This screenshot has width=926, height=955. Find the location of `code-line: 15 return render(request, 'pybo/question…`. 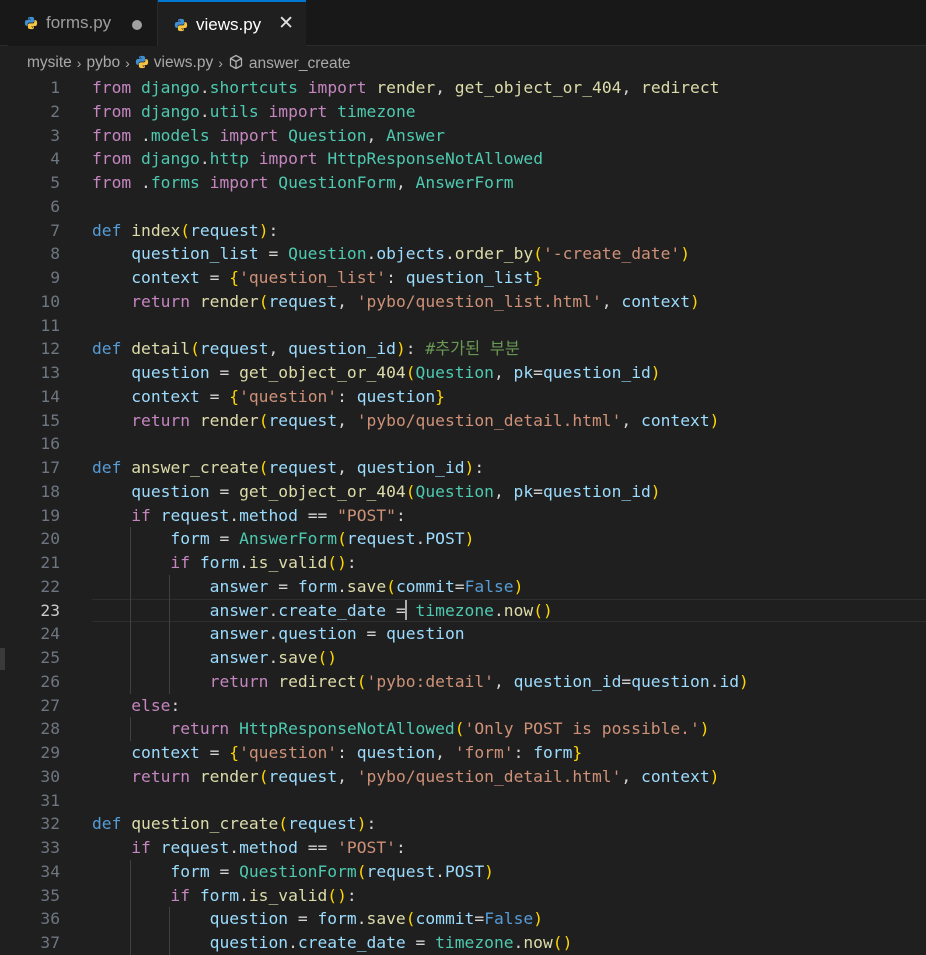

code-line: 15 return render(request, 'pybo/question… is located at coordinates (463, 421).